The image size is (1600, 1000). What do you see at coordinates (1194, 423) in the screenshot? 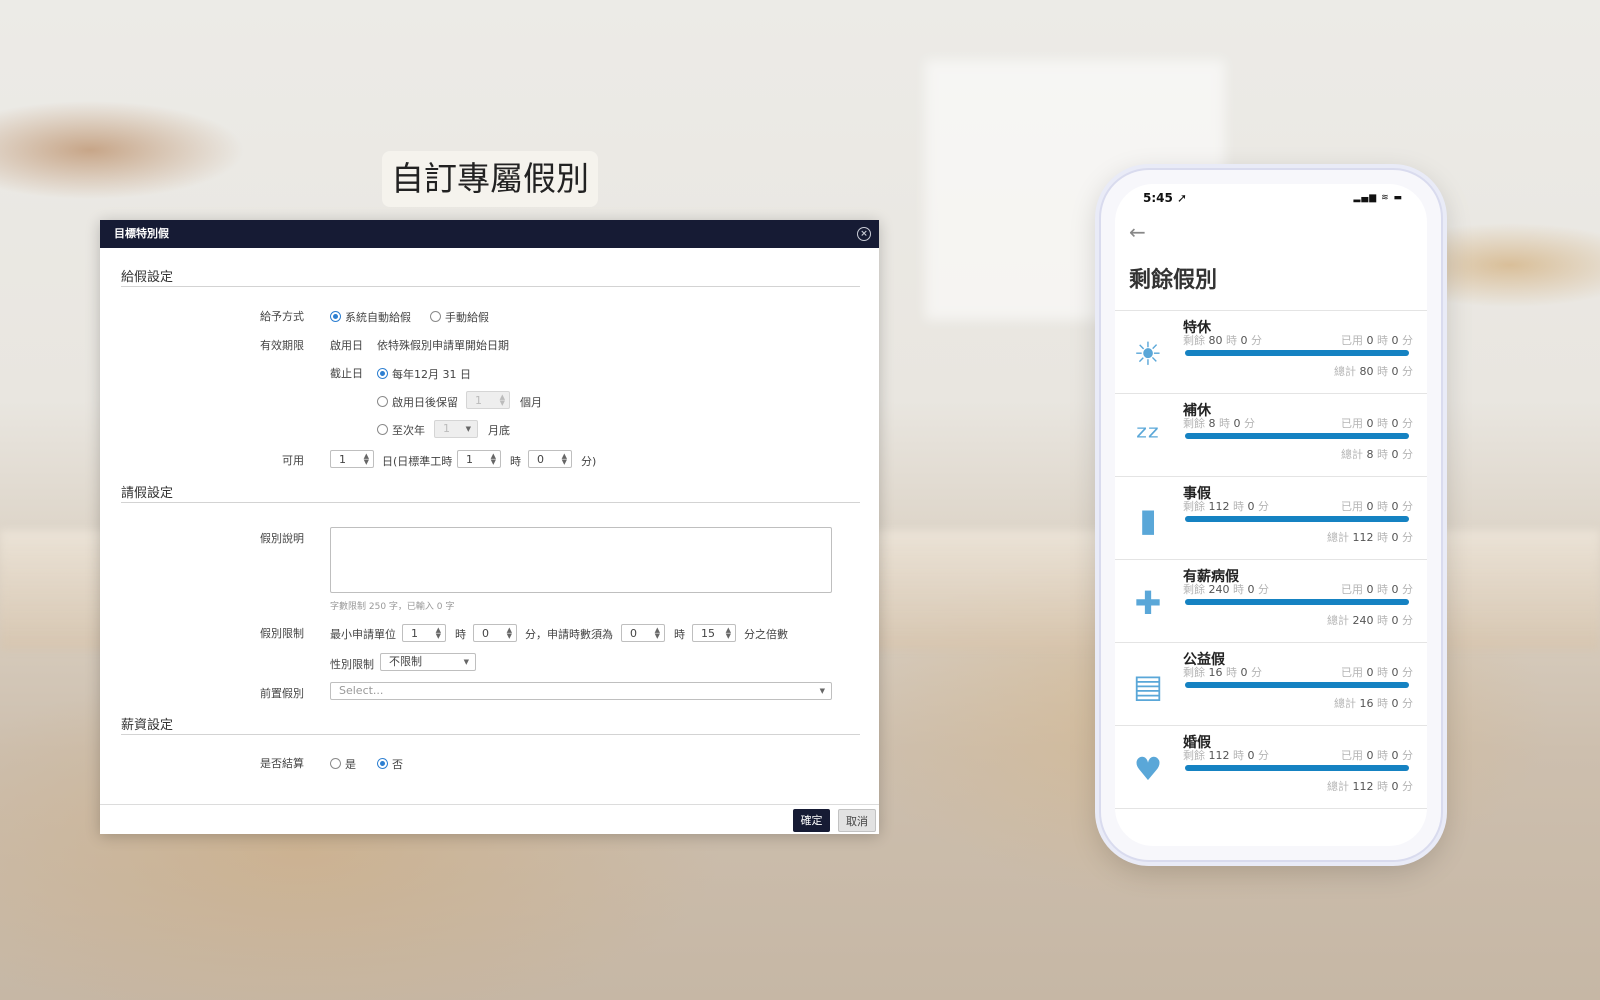
I see `remaining-key: 剩餘` at bounding box center [1194, 423].